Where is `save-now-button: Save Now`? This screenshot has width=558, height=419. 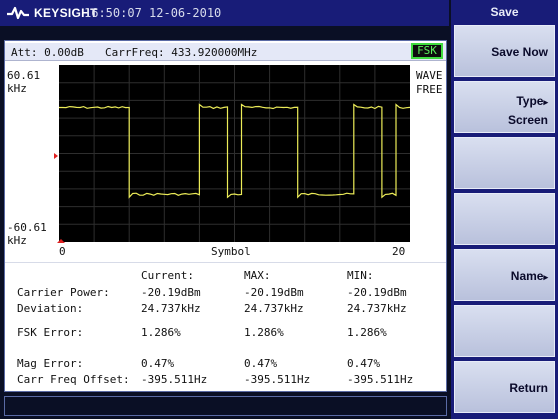 save-now-button: Save Now is located at coordinates (504, 51).